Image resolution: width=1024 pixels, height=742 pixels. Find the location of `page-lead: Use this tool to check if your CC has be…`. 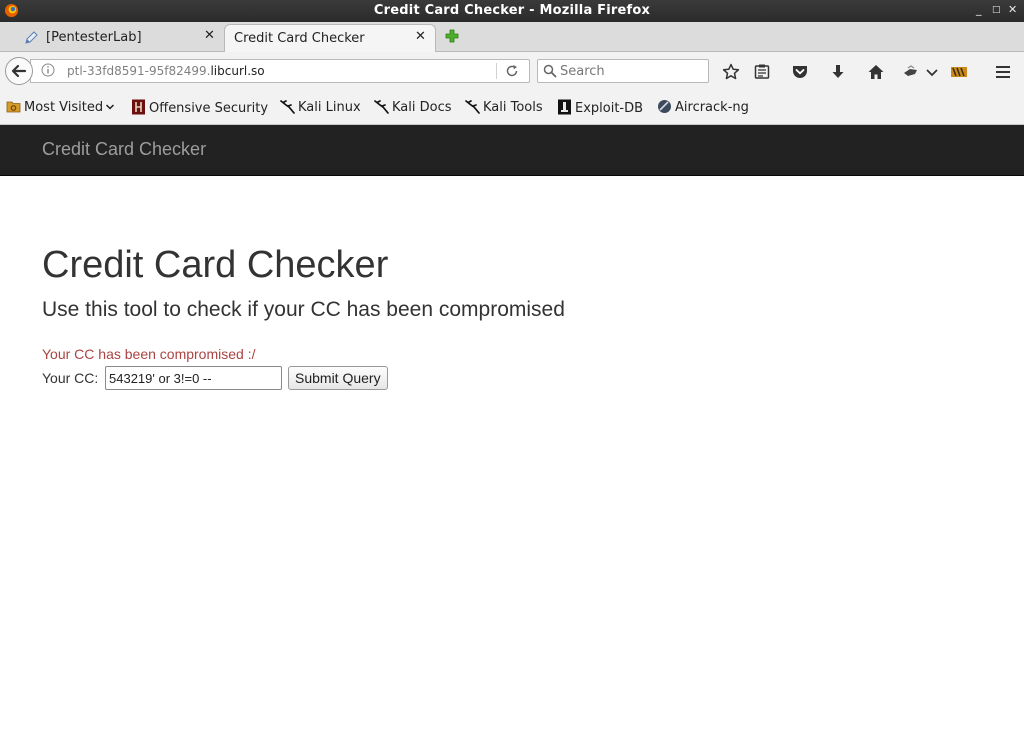

page-lead: Use this tool to check if your CC has be… is located at coordinates (303, 309).